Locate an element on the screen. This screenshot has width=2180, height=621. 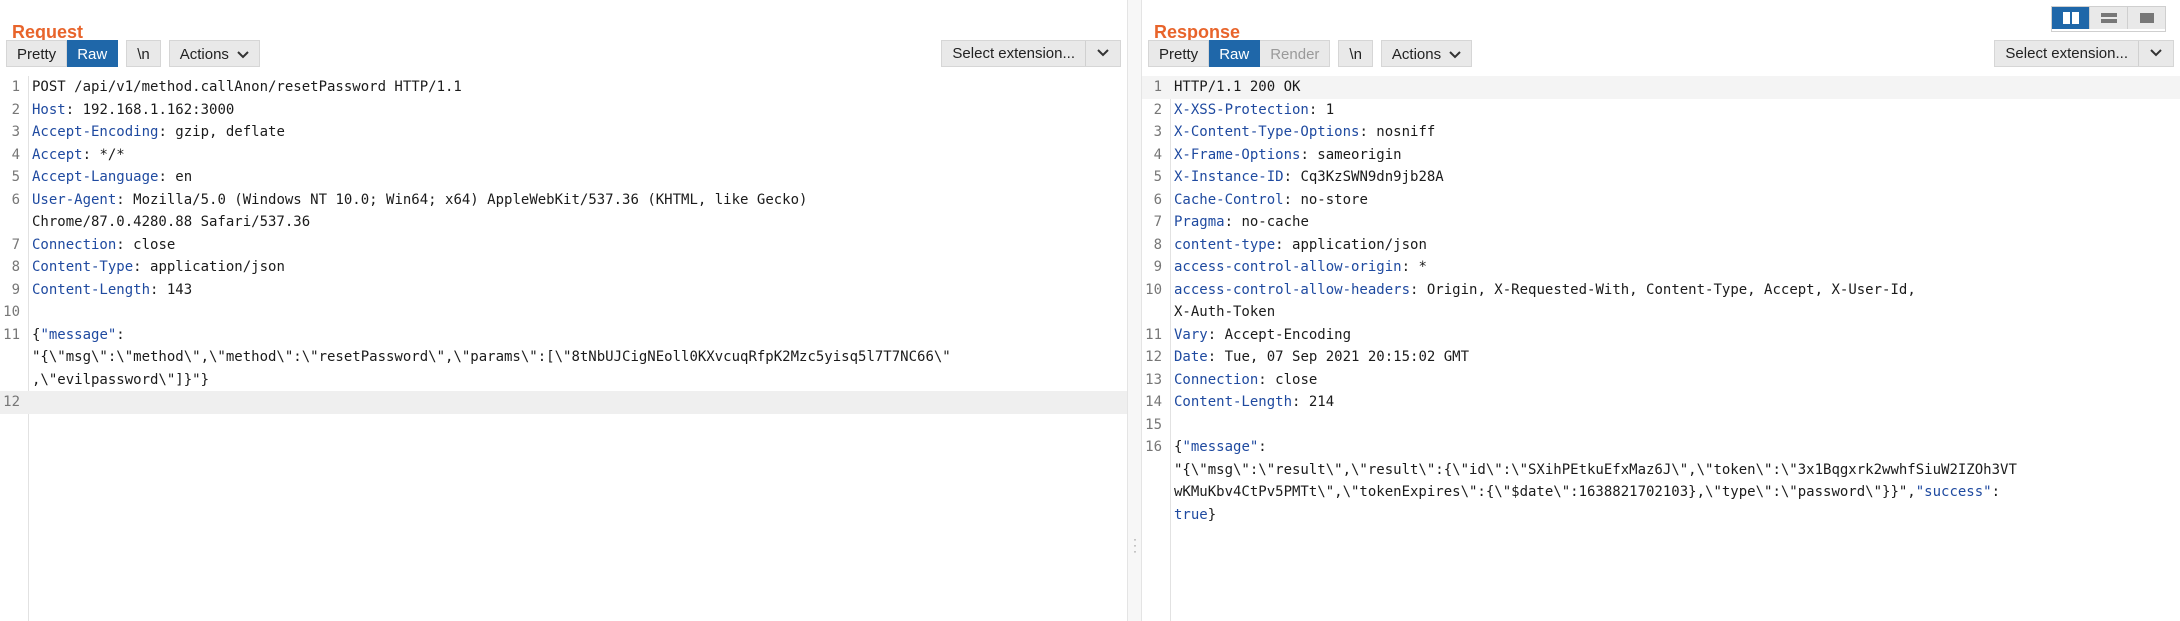
header-name: X-XSS-Protection is located at coordinates (1241, 109).